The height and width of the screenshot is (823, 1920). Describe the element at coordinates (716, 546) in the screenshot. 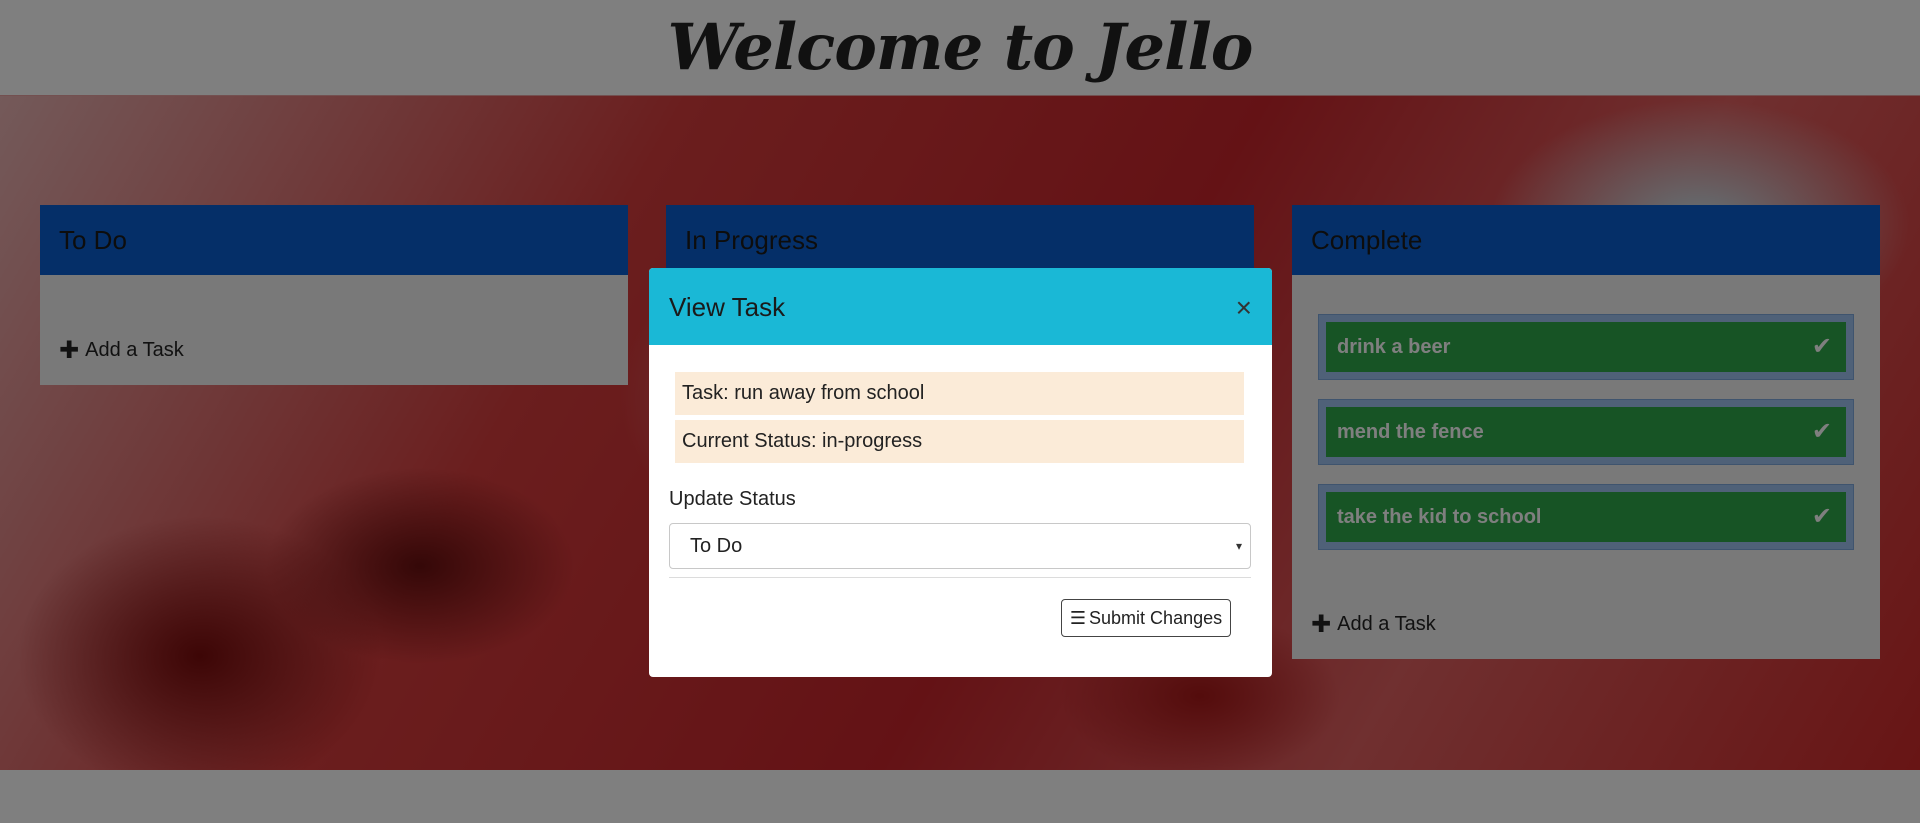

I see `status-select-value: To Do` at that location.